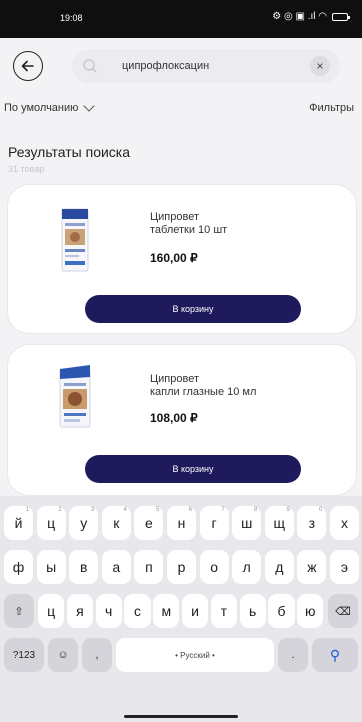 The image size is (362, 722). Describe the element at coordinates (174, 379) in the screenshot. I see `product-title: Ципровет` at that location.